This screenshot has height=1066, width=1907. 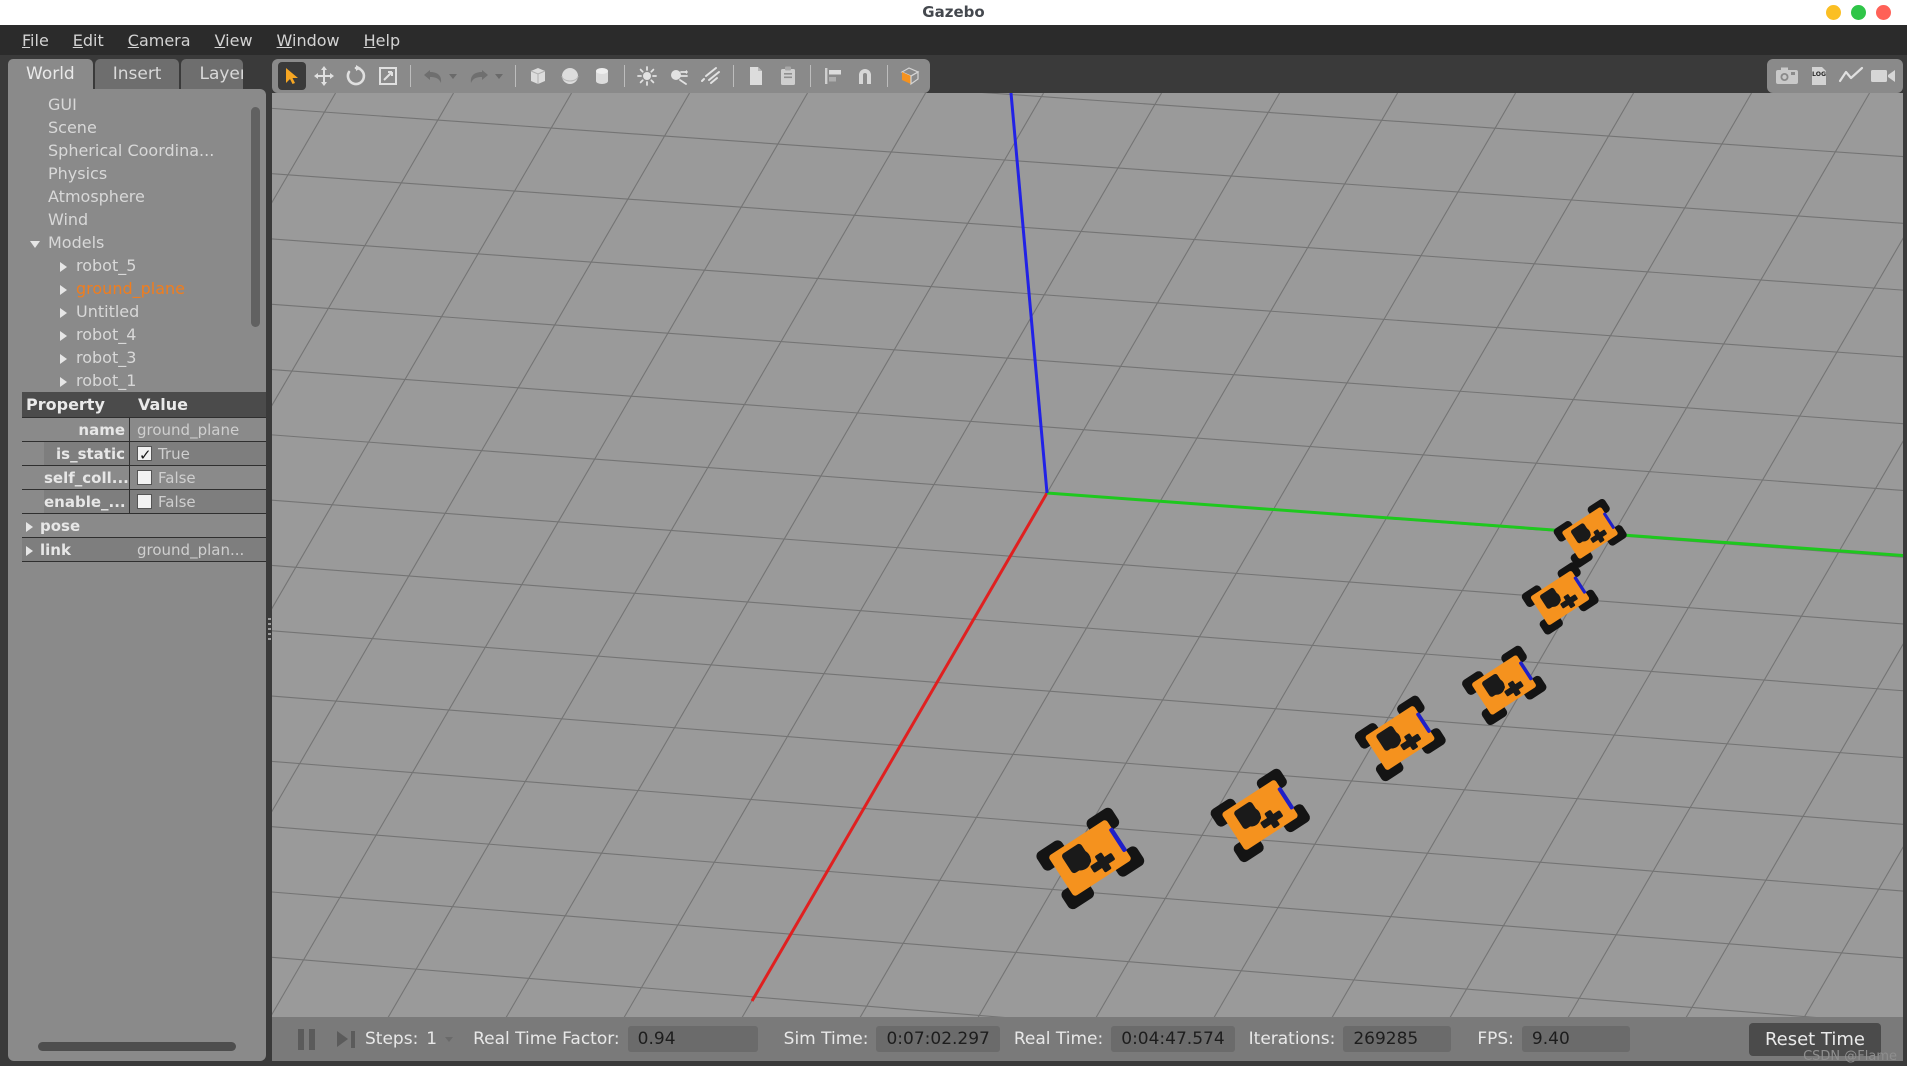 What do you see at coordinates (137, 380) in the screenshot?
I see `tree-item-robot-1: robot_1` at bounding box center [137, 380].